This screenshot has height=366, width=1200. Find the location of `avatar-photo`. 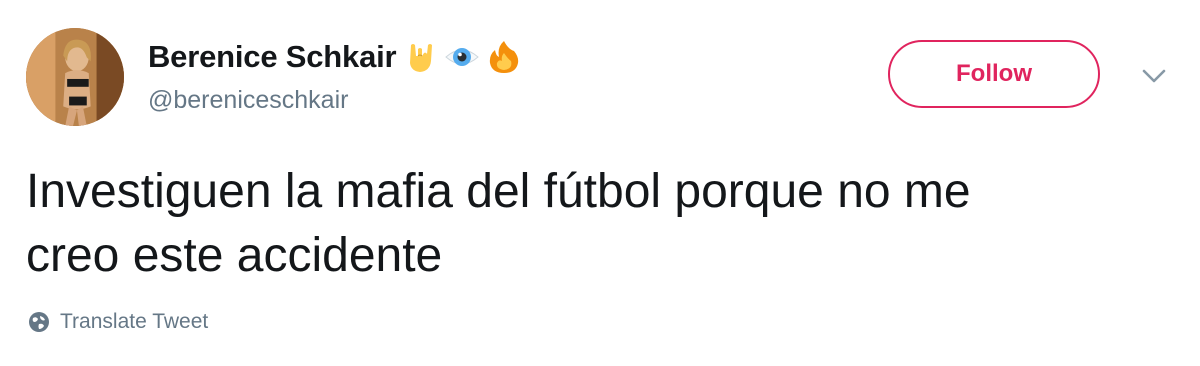

avatar-photo is located at coordinates (75, 77).